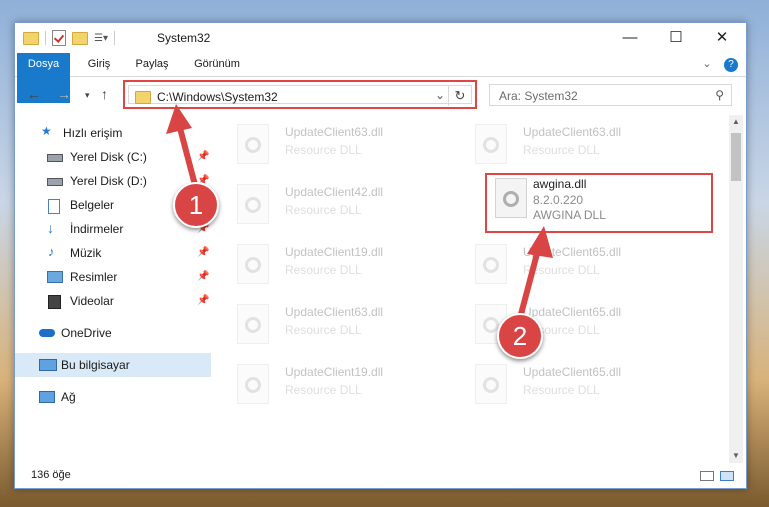 This screenshot has width=769, height=507. What do you see at coordinates (196, 205) in the screenshot?
I see `callout-badge-1: 1` at bounding box center [196, 205].